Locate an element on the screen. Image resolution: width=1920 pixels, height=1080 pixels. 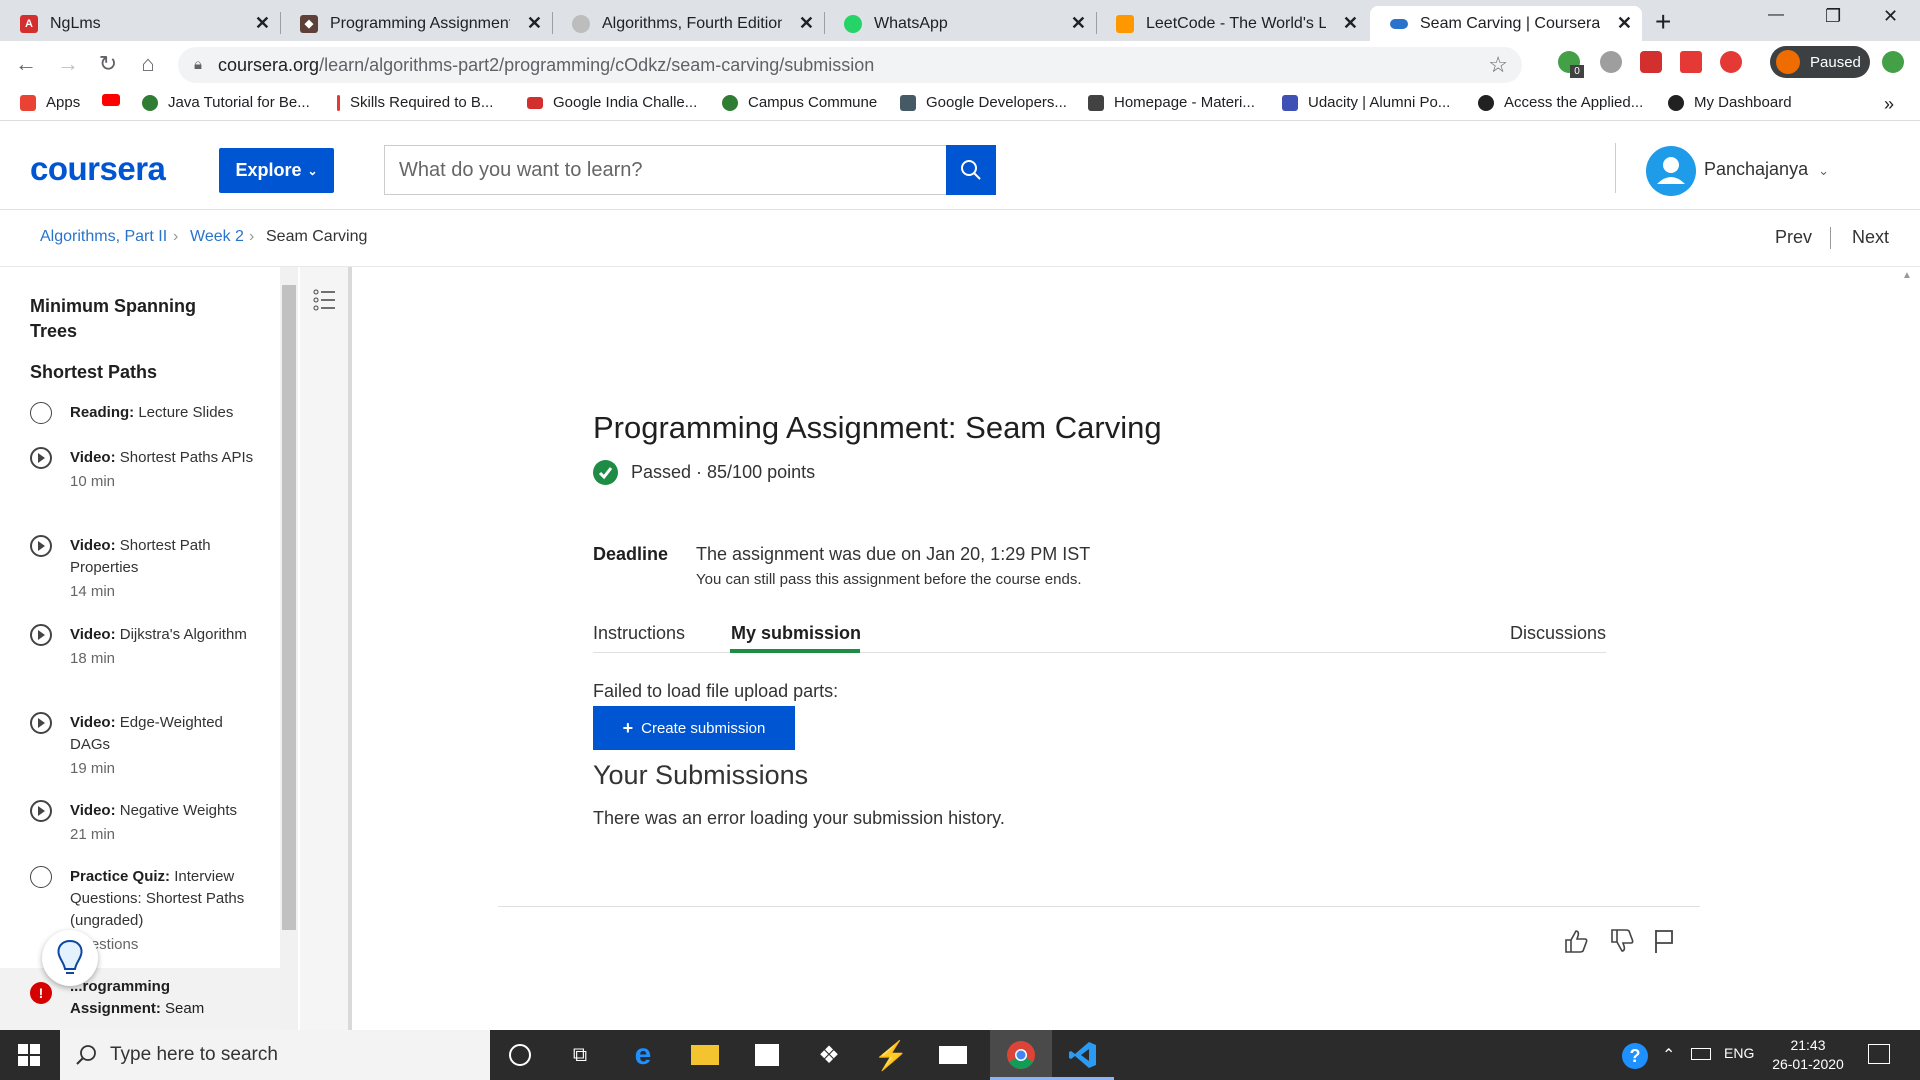
chevron-up-icon: ⌃ is located at coordinates (1668, 1055).